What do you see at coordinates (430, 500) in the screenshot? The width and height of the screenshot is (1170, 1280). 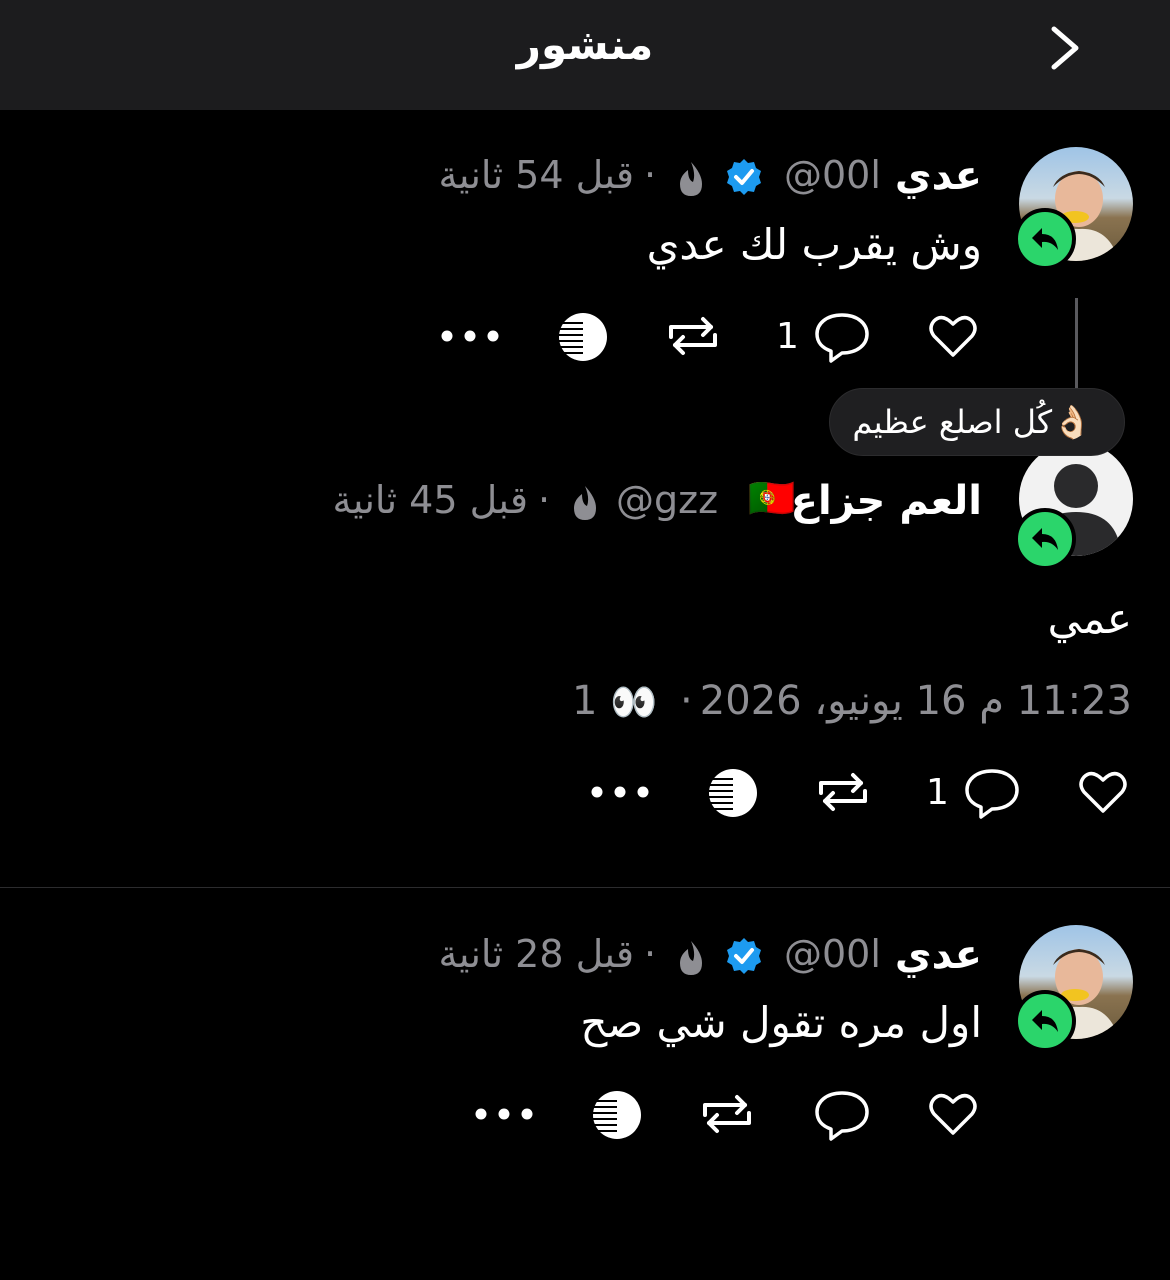 I see `post-time: قبل 45 ثانية` at bounding box center [430, 500].